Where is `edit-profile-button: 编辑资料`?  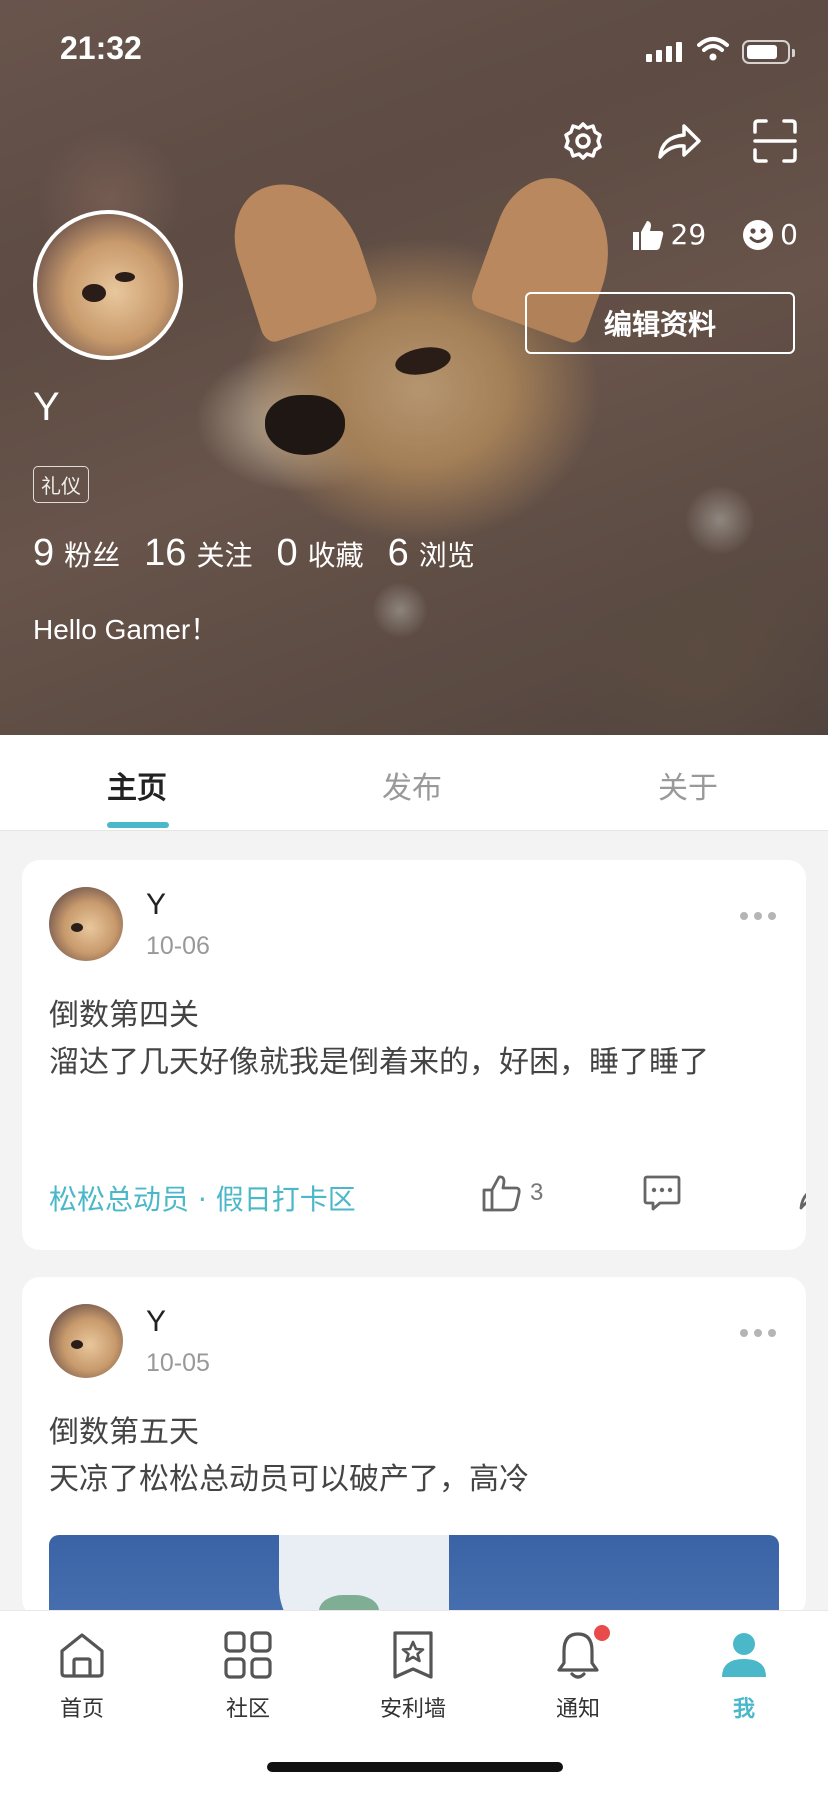 edit-profile-button: 编辑资料 is located at coordinates (660, 323).